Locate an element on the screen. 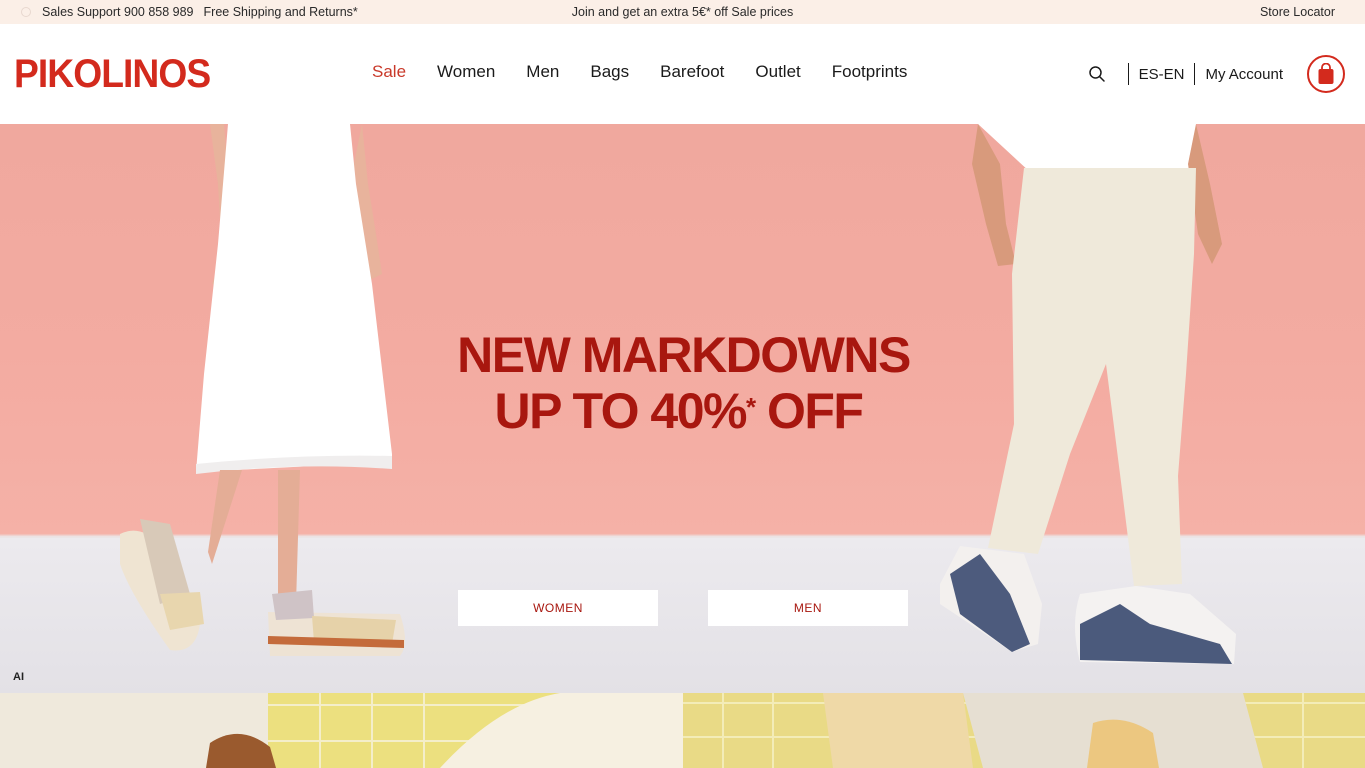 Image resolution: width=1365 pixels, height=768 pixels. headline-line1: NEW MARKDOWNS is located at coordinates (684, 355).